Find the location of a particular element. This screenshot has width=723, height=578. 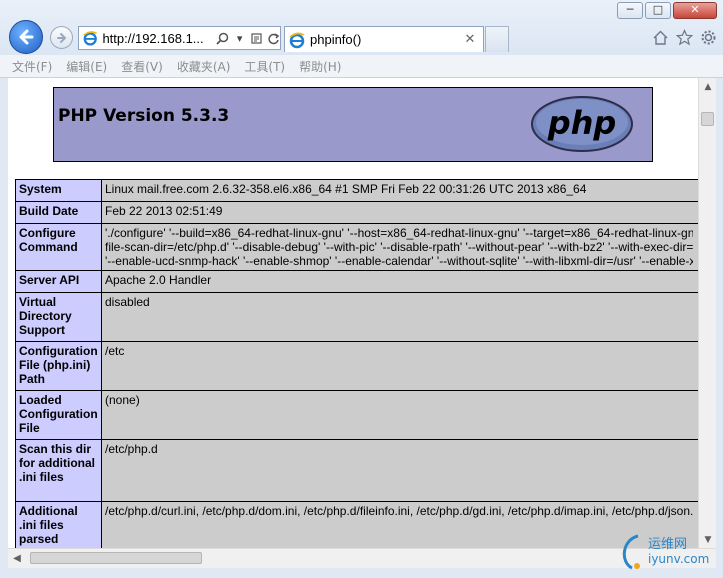

search-icon is located at coordinates (222, 38).